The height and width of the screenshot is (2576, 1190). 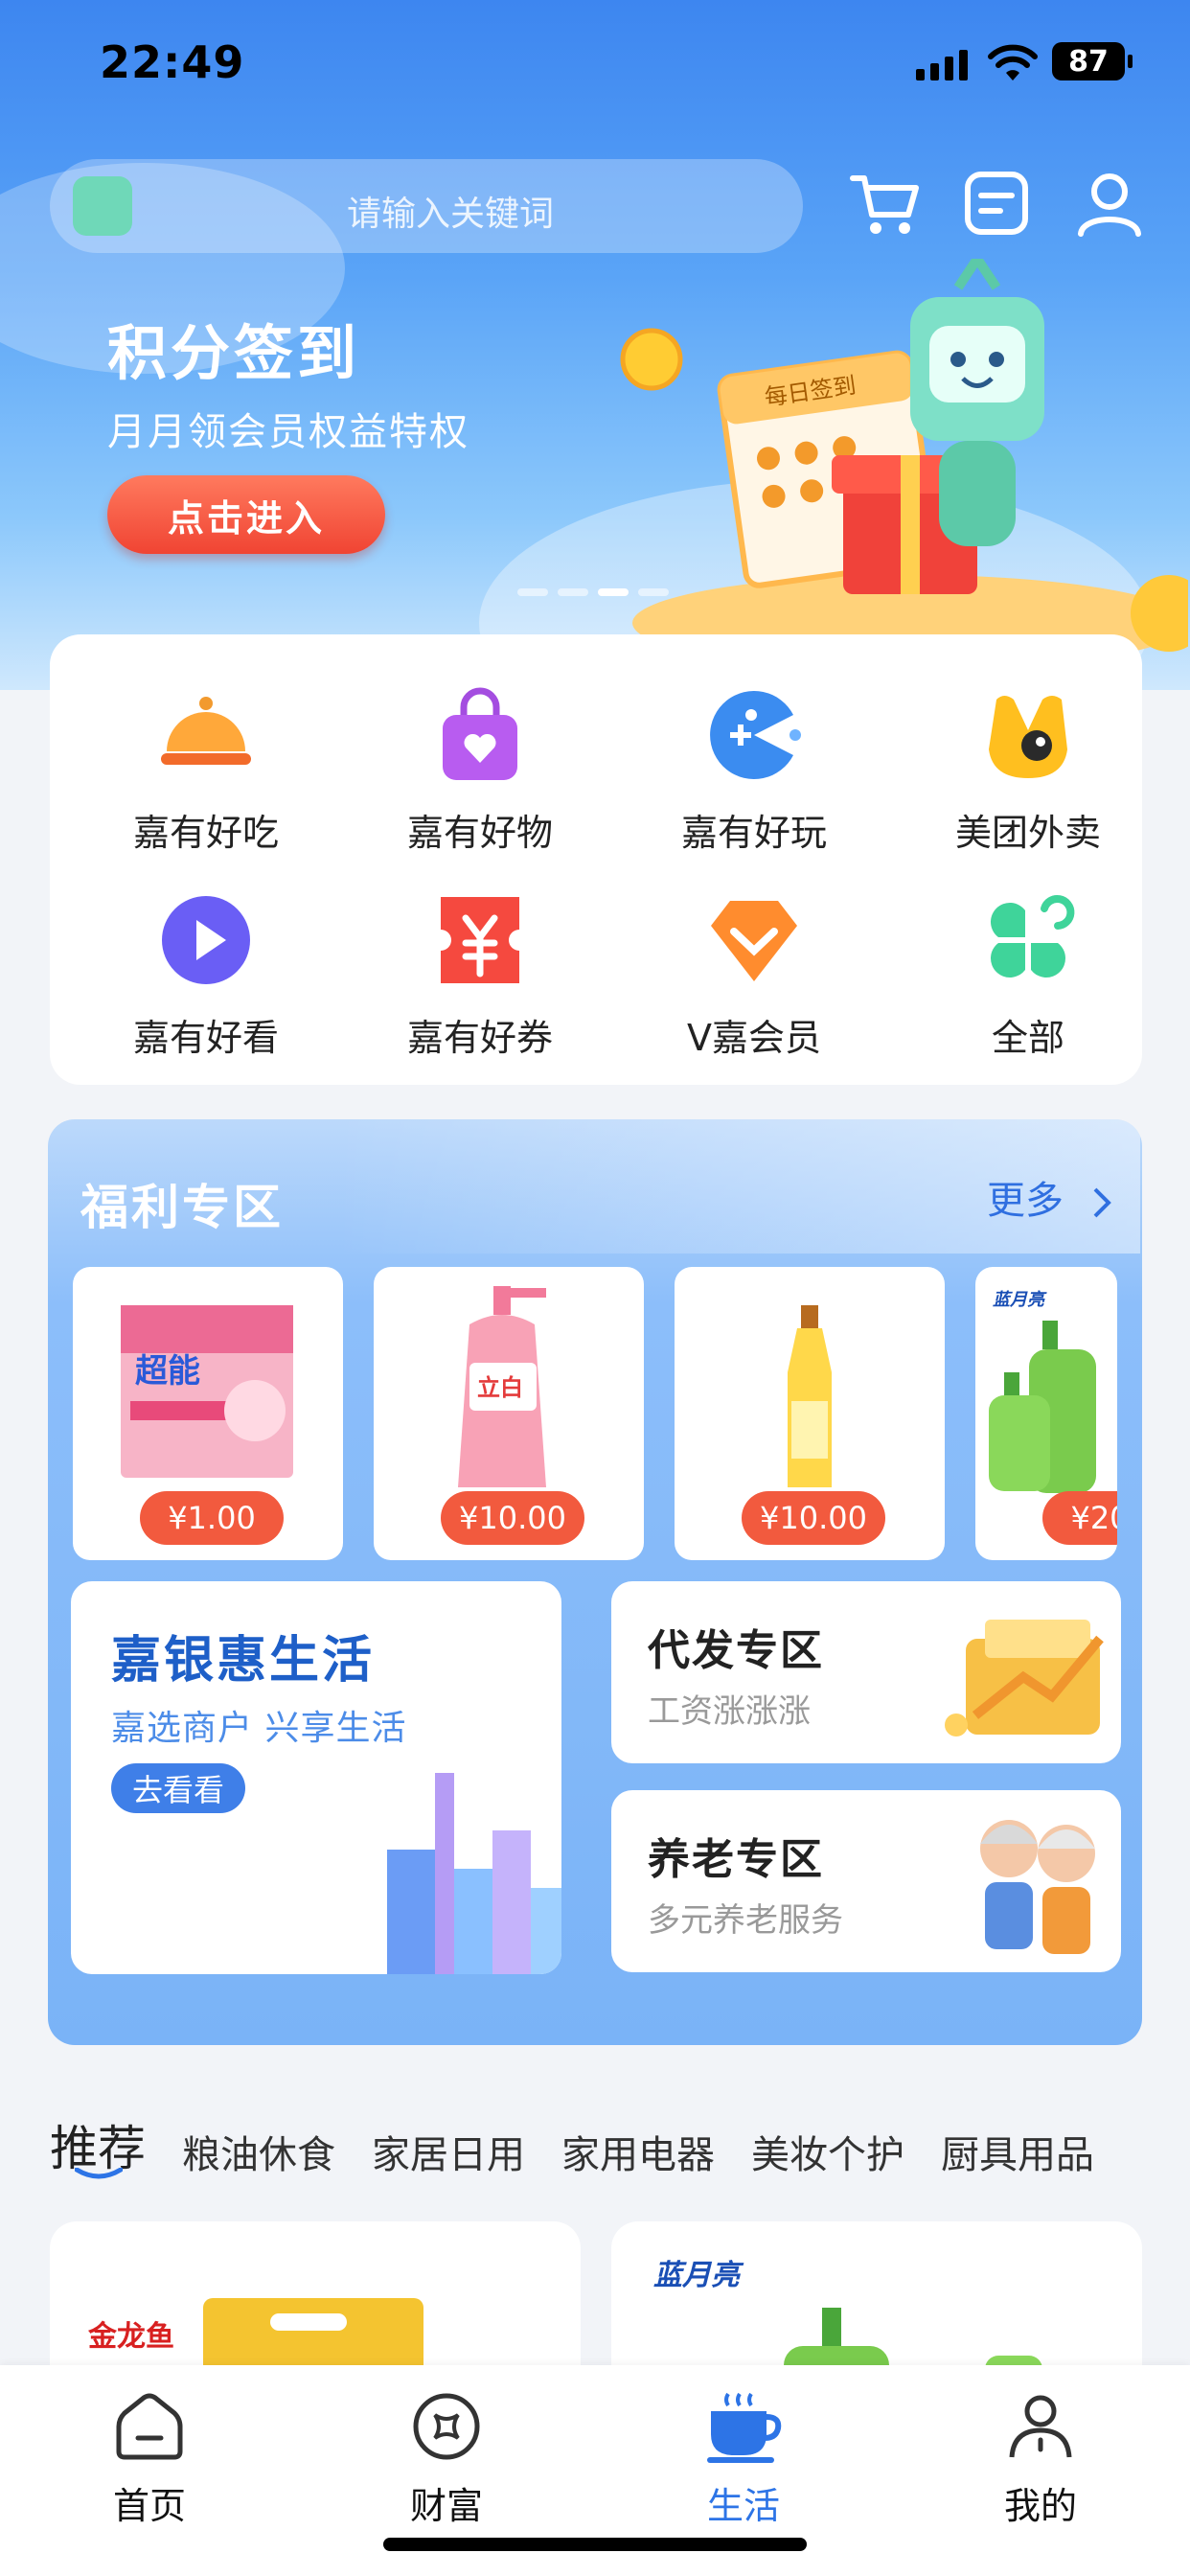 I want to click on menu-item-label: 嘉有好物, so click(x=480, y=833).